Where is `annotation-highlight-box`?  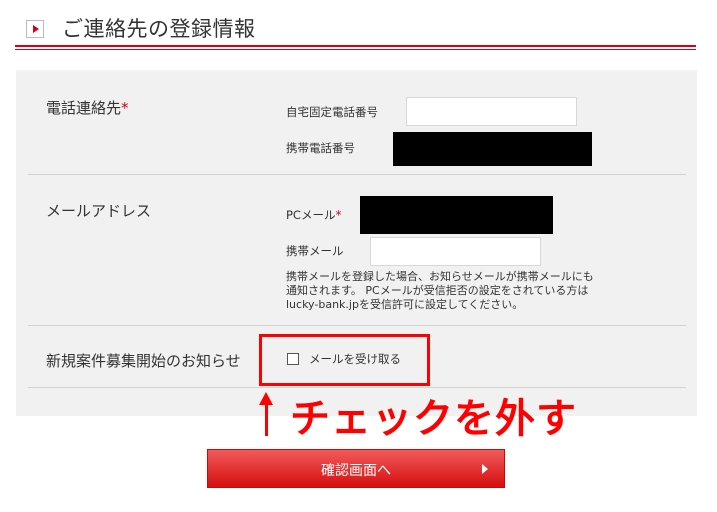
annotation-highlight-box is located at coordinates (344, 360).